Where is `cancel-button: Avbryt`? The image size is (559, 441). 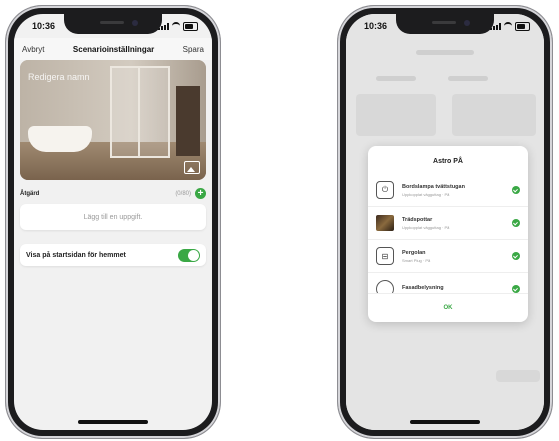 cancel-button: Avbryt is located at coordinates (33, 49).